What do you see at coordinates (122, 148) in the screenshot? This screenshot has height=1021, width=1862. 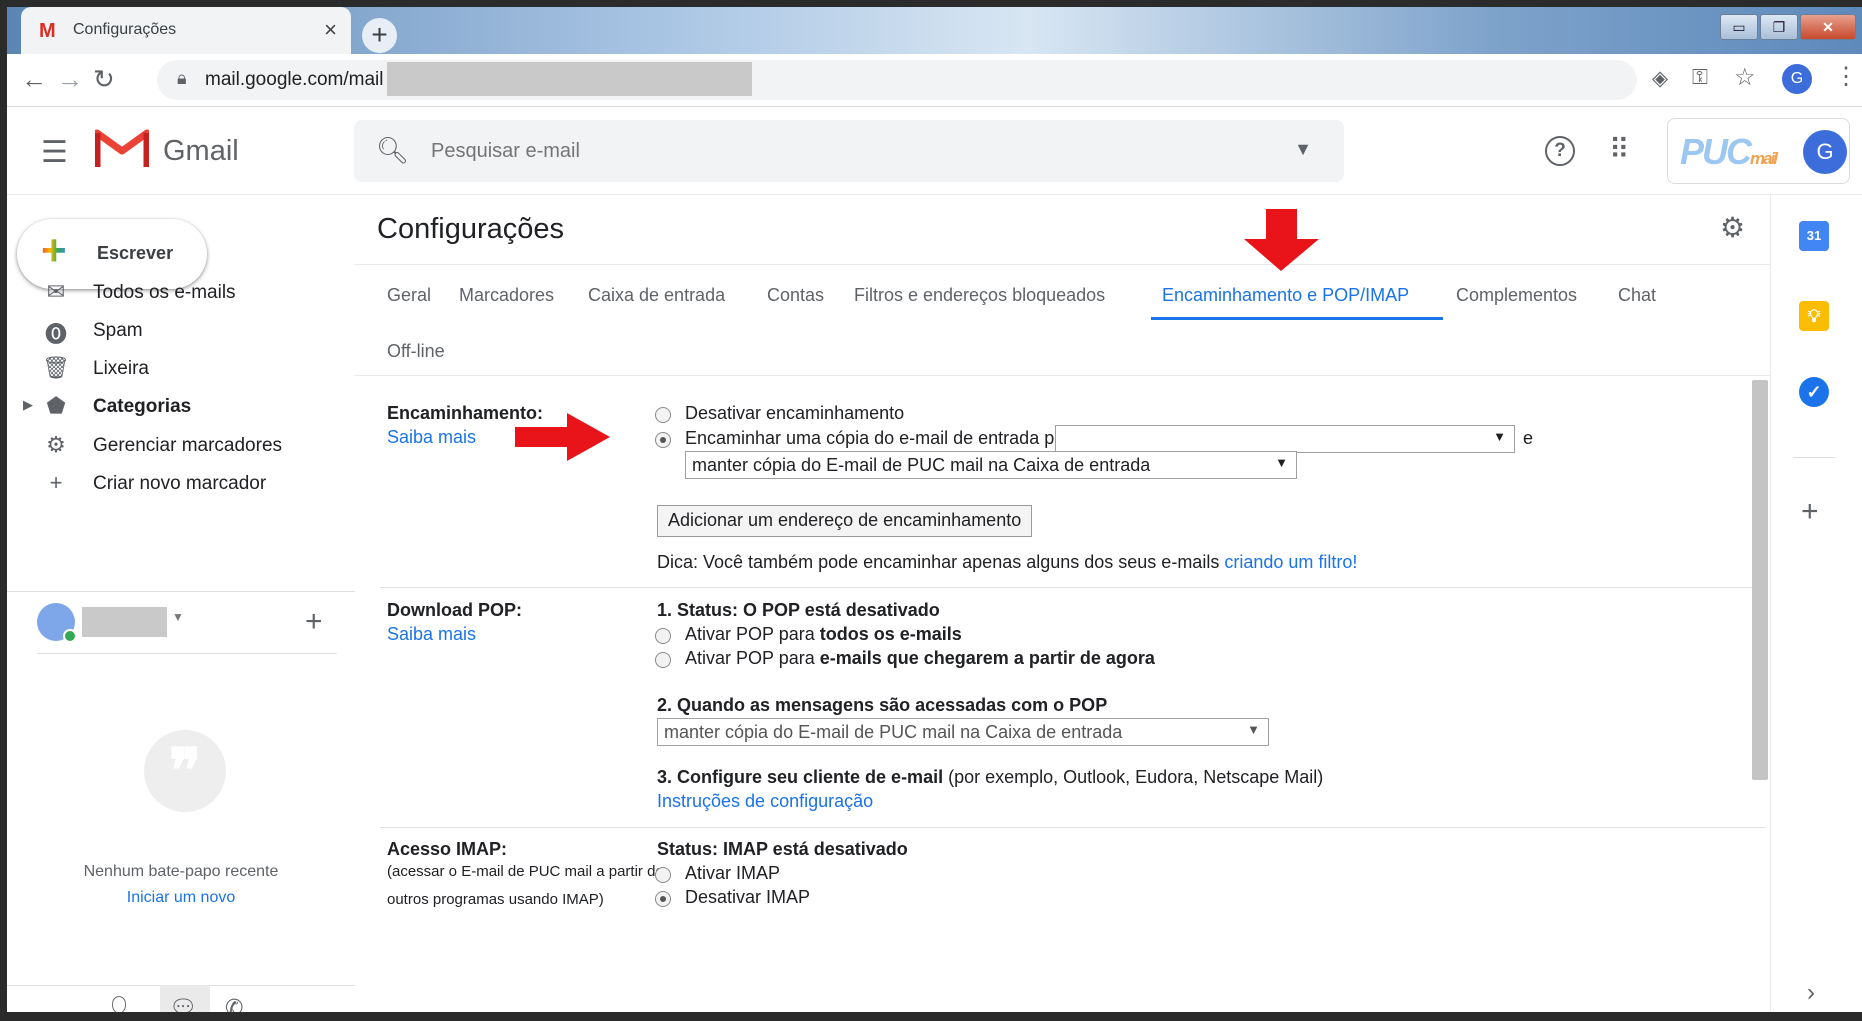 I see `gmail-logo-icon` at bounding box center [122, 148].